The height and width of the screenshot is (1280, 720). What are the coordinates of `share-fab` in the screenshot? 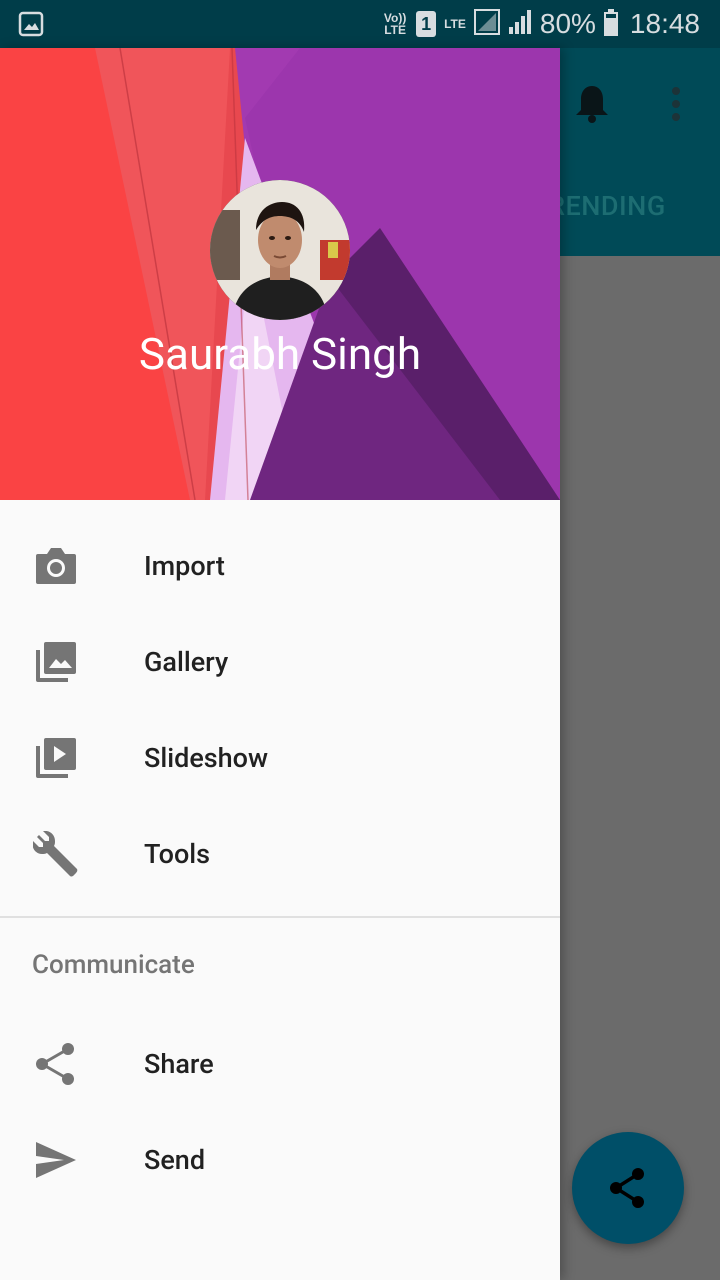 It's located at (628, 1188).